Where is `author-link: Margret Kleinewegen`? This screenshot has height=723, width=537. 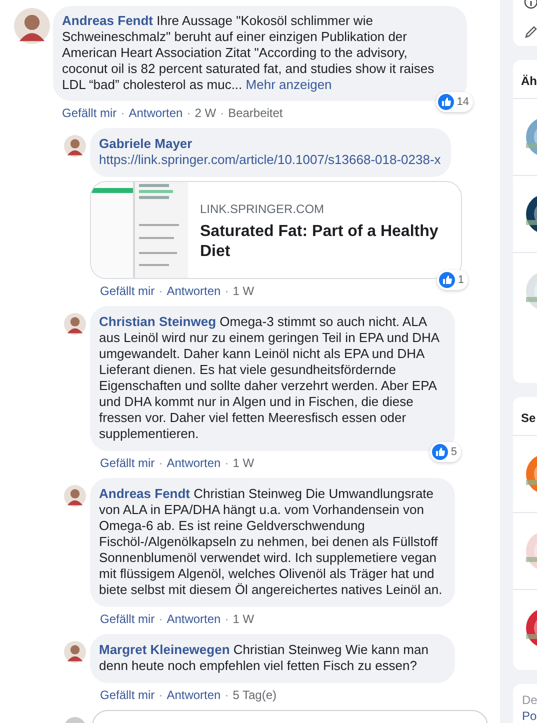
author-link: Margret Kleinewegen is located at coordinates (164, 649).